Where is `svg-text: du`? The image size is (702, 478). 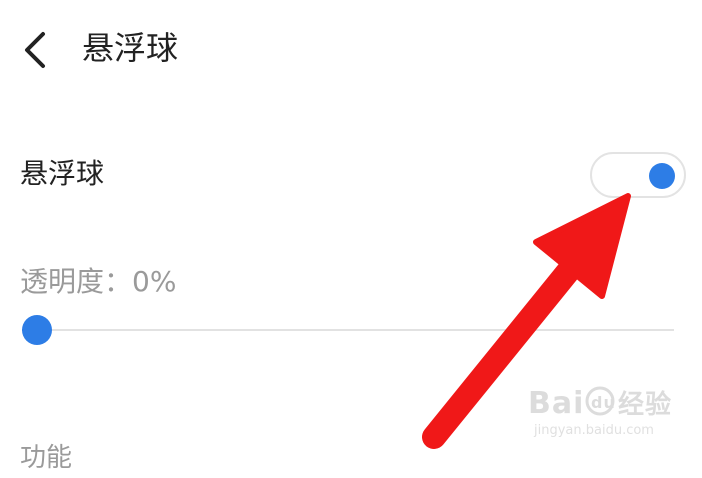
svg-text: du is located at coordinates (603, 402).